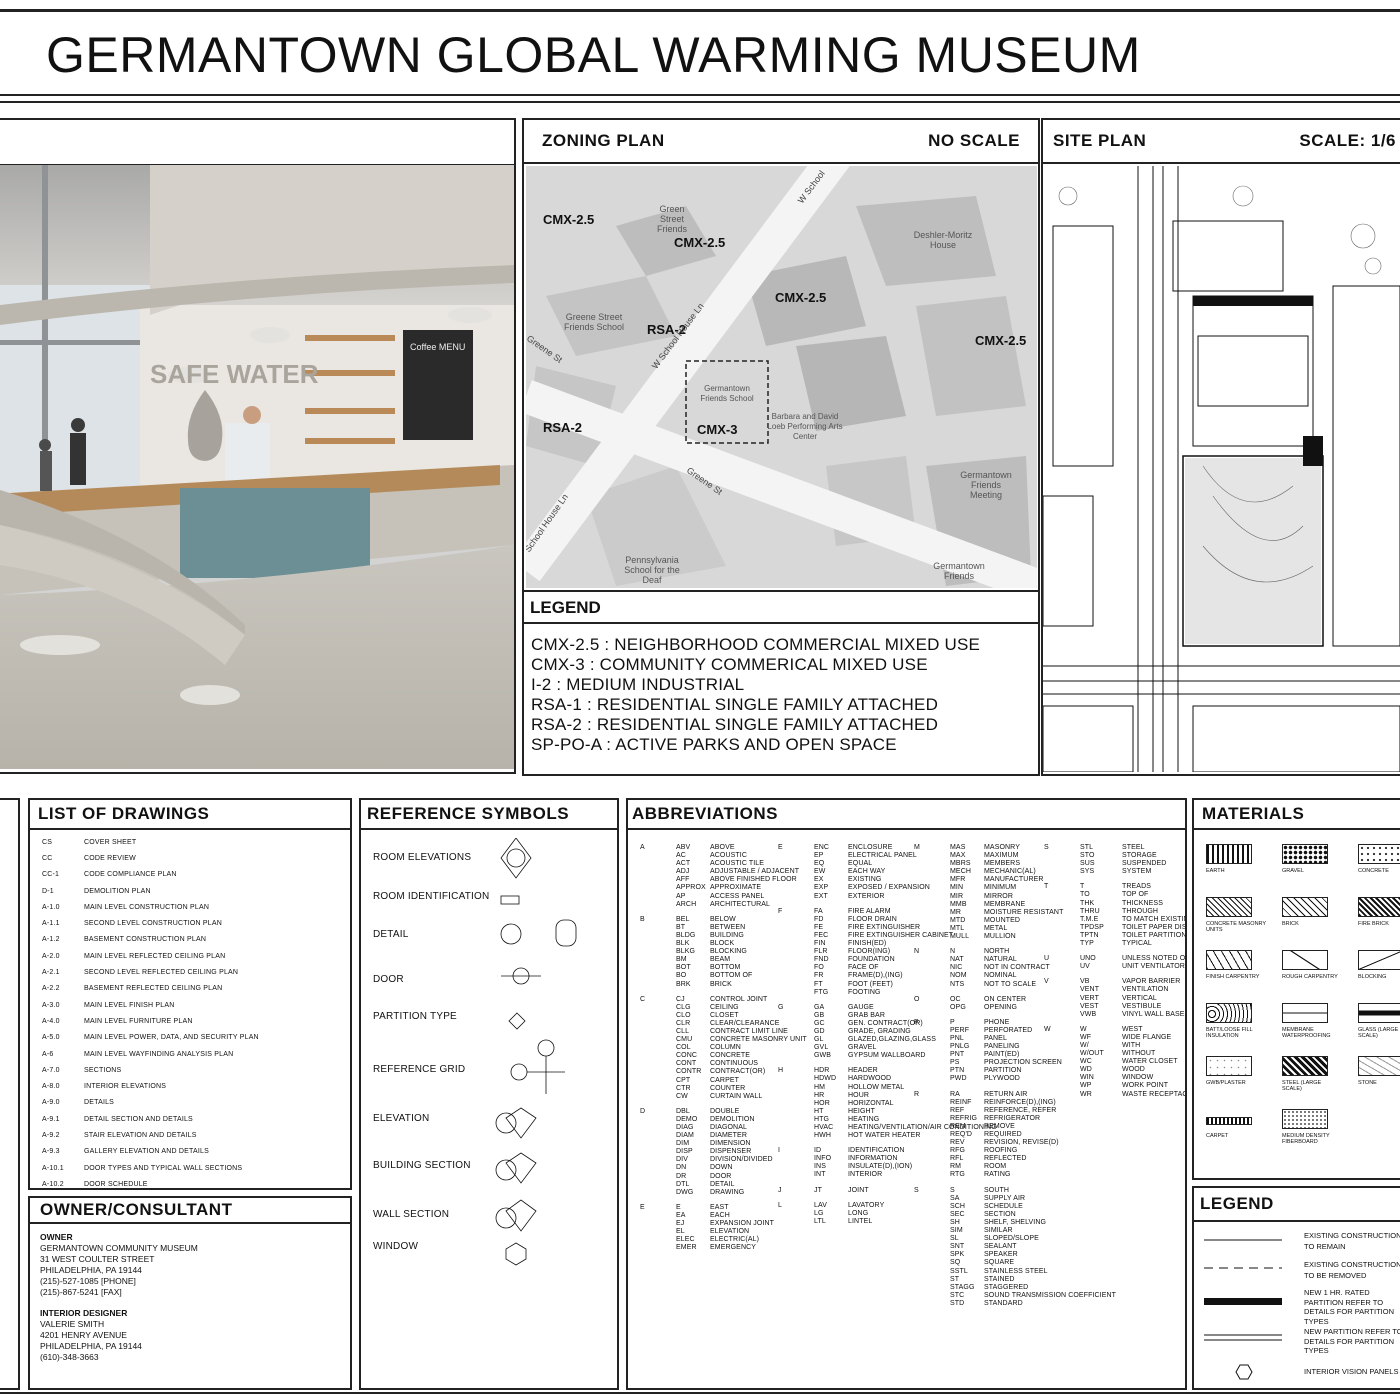  What do you see at coordinates (1050, 1295) in the screenshot?
I see `abbrev-meaning: SOUND TRANSMISSION COEFFICIENT` at bounding box center [1050, 1295].